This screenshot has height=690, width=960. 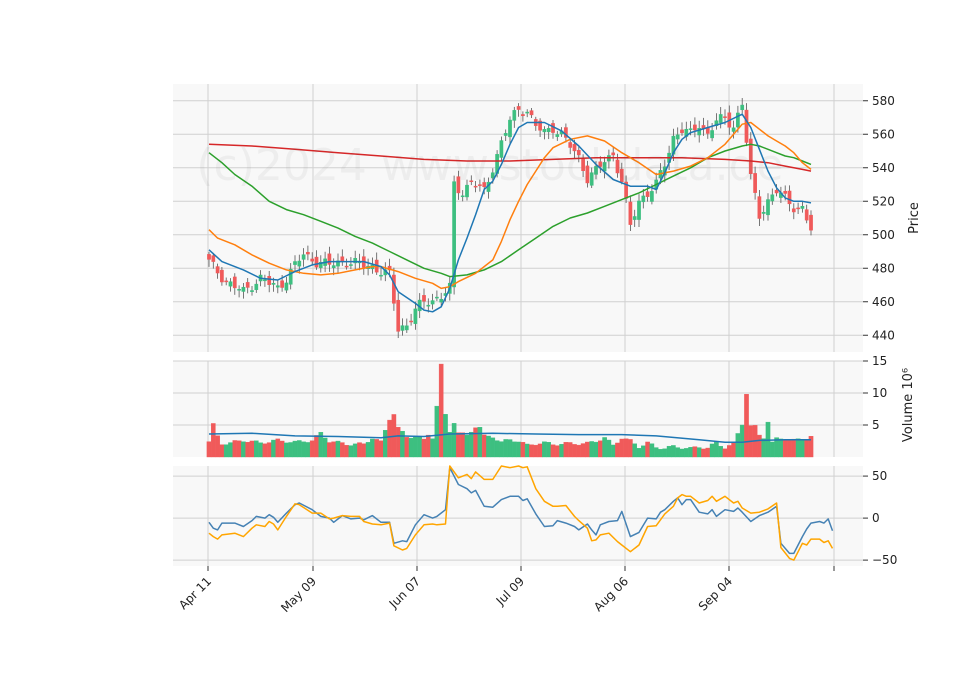 I want to click on x-tick-label: Apr 11, so click(x=195, y=593).